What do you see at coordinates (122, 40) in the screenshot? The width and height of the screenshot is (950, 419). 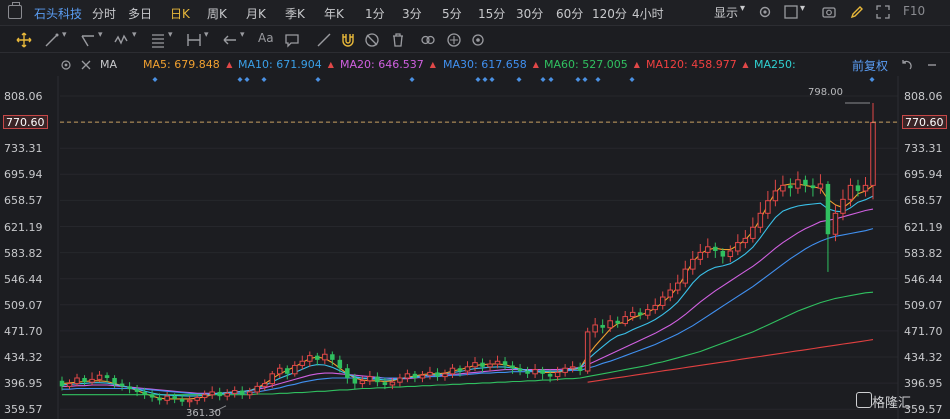 I see `wave-tool-icon` at bounding box center [122, 40].